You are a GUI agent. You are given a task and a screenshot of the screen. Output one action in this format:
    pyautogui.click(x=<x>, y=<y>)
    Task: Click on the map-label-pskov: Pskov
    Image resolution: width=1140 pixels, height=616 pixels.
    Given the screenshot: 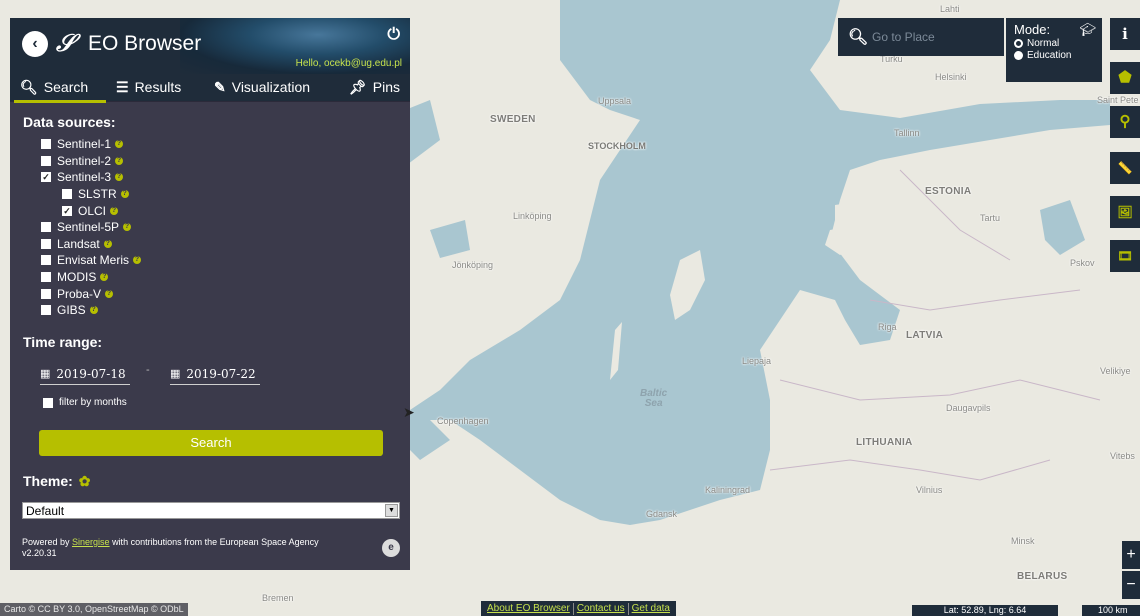 What is the action you would take?
    pyautogui.click(x=1082, y=263)
    